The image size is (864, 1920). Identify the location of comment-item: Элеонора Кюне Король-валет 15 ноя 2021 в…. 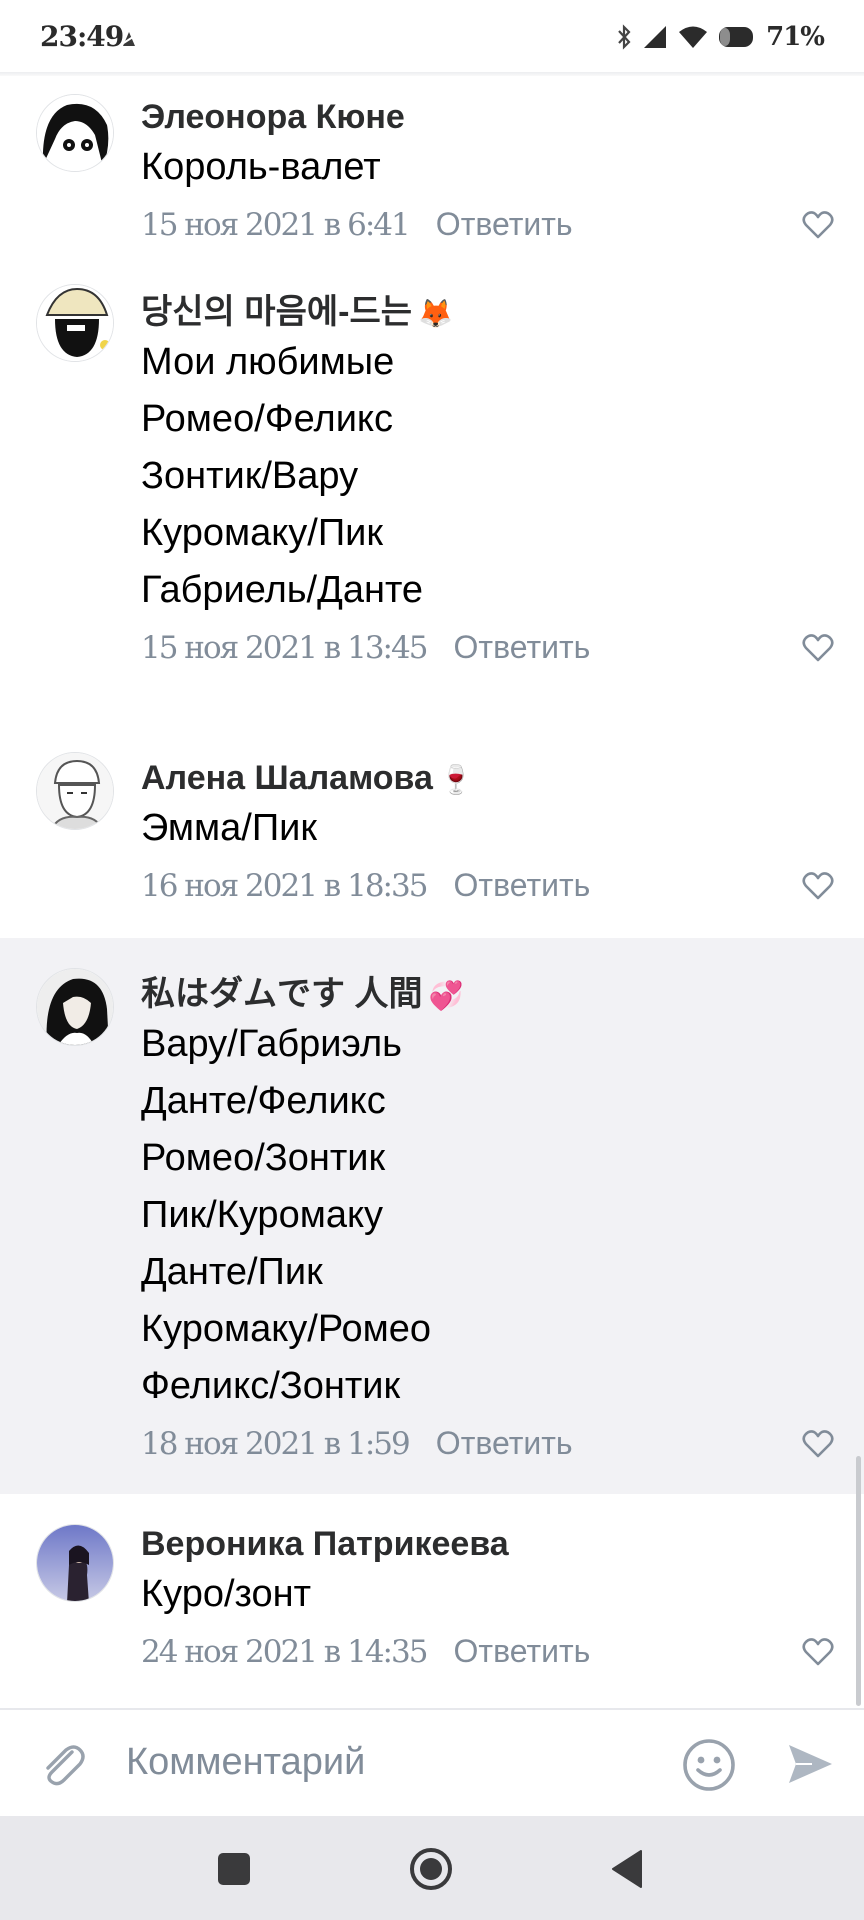
(432, 166).